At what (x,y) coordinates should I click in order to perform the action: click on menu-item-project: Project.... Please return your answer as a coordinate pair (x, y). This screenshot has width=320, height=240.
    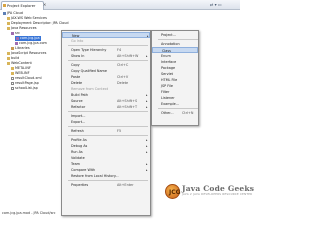
    Looking at the image, I should click on (175, 35).